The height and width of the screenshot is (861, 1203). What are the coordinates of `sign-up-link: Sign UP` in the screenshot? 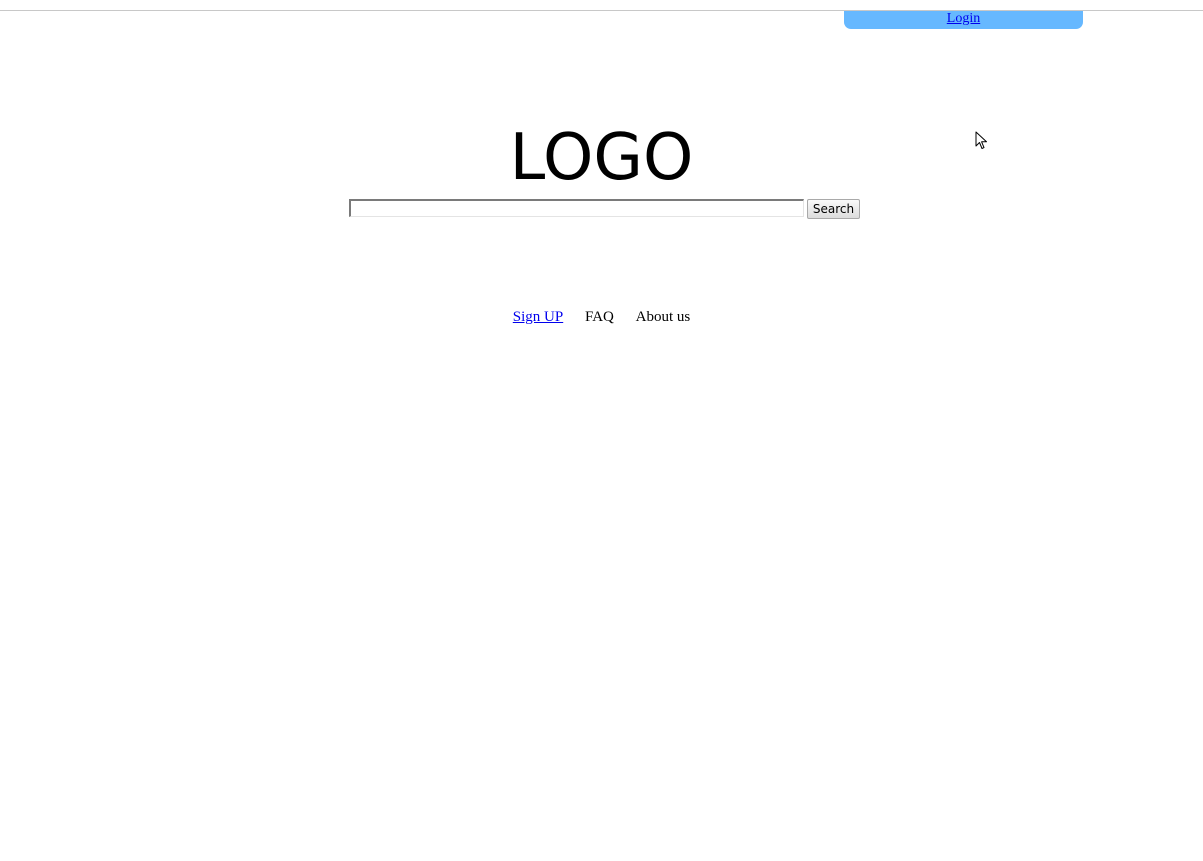 It's located at (538, 317).